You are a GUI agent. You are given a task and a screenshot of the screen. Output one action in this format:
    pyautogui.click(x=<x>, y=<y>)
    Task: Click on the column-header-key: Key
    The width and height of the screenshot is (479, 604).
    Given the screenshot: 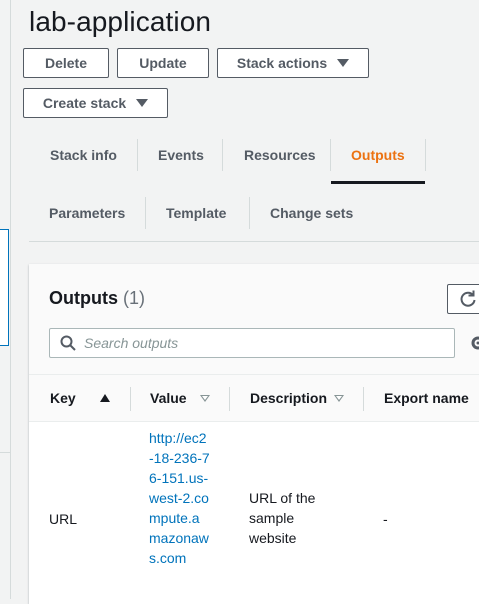 What is the action you would take?
    pyautogui.click(x=63, y=398)
    